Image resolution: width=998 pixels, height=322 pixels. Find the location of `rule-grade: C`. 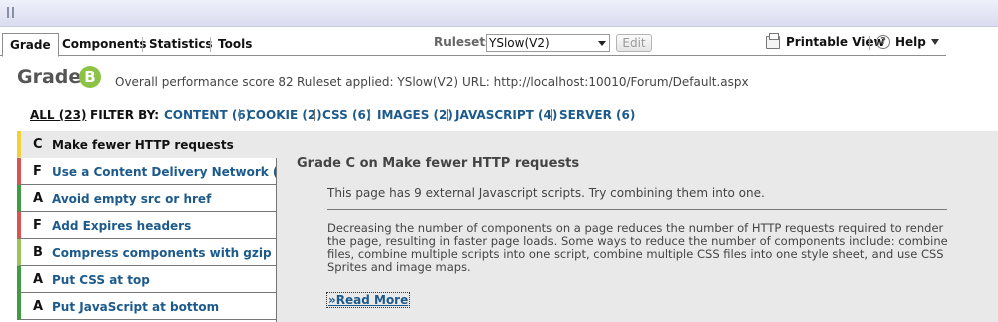

rule-grade: C is located at coordinates (38, 144).